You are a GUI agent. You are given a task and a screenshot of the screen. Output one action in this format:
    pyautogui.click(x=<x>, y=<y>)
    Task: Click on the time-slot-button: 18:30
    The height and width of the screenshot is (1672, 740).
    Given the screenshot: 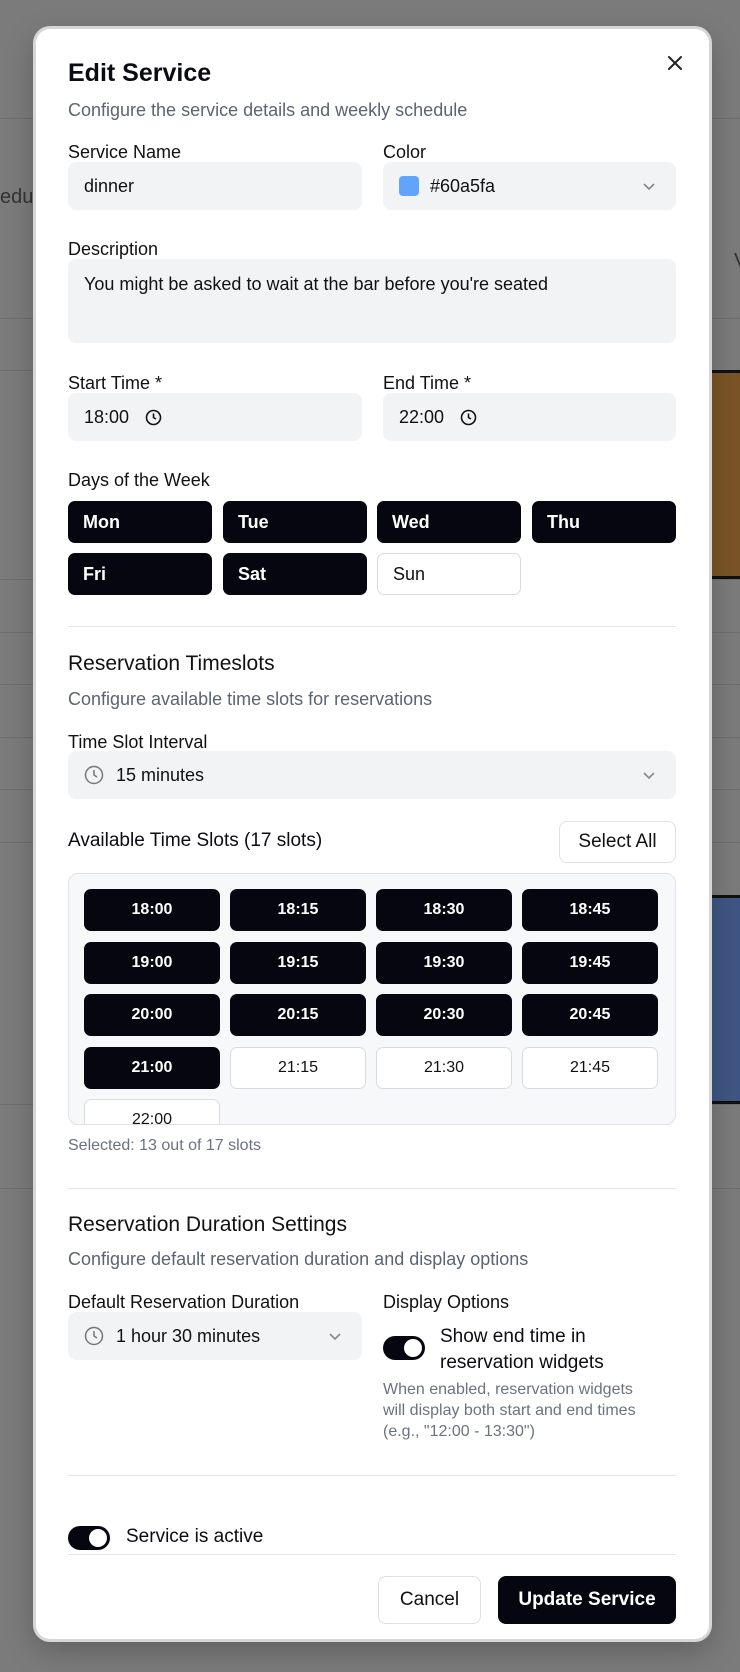 What is the action you would take?
    pyautogui.click(x=444, y=910)
    